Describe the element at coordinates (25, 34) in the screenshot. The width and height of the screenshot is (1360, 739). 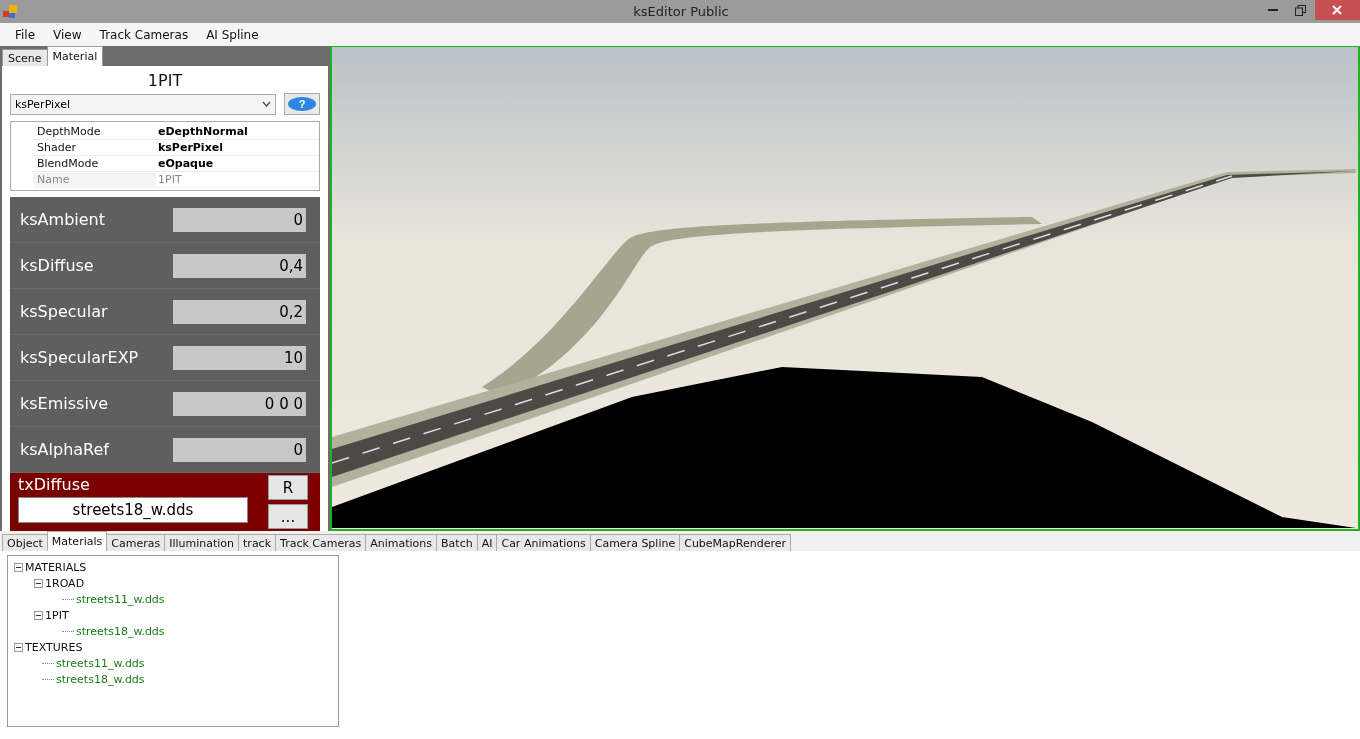
I see `menu-item: File` at that location.